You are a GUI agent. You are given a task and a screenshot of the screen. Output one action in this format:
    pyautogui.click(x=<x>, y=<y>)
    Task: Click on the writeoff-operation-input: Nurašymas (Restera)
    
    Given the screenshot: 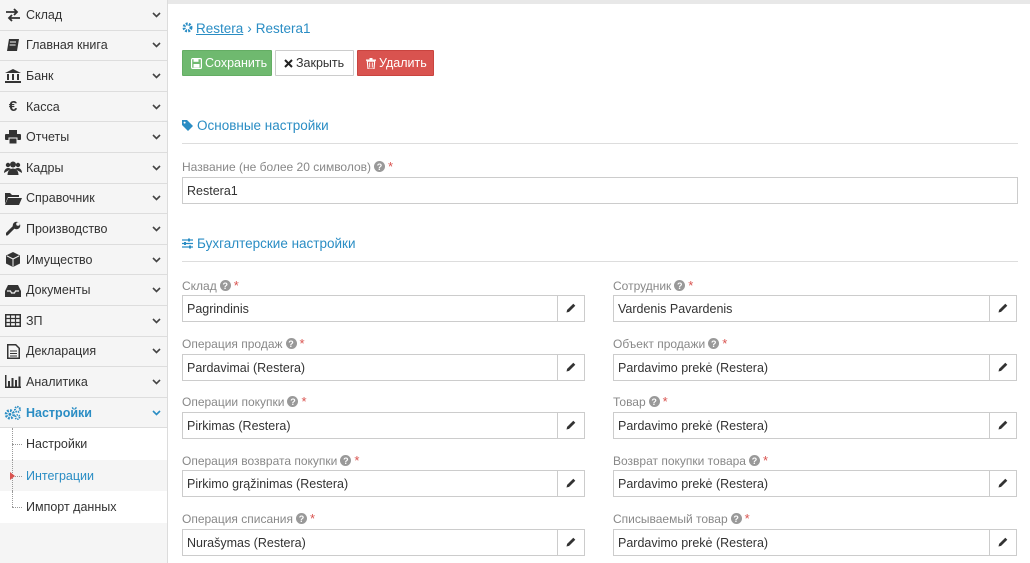 What is the action you would take?
    pyautogui.click(x=370, y=542)
    